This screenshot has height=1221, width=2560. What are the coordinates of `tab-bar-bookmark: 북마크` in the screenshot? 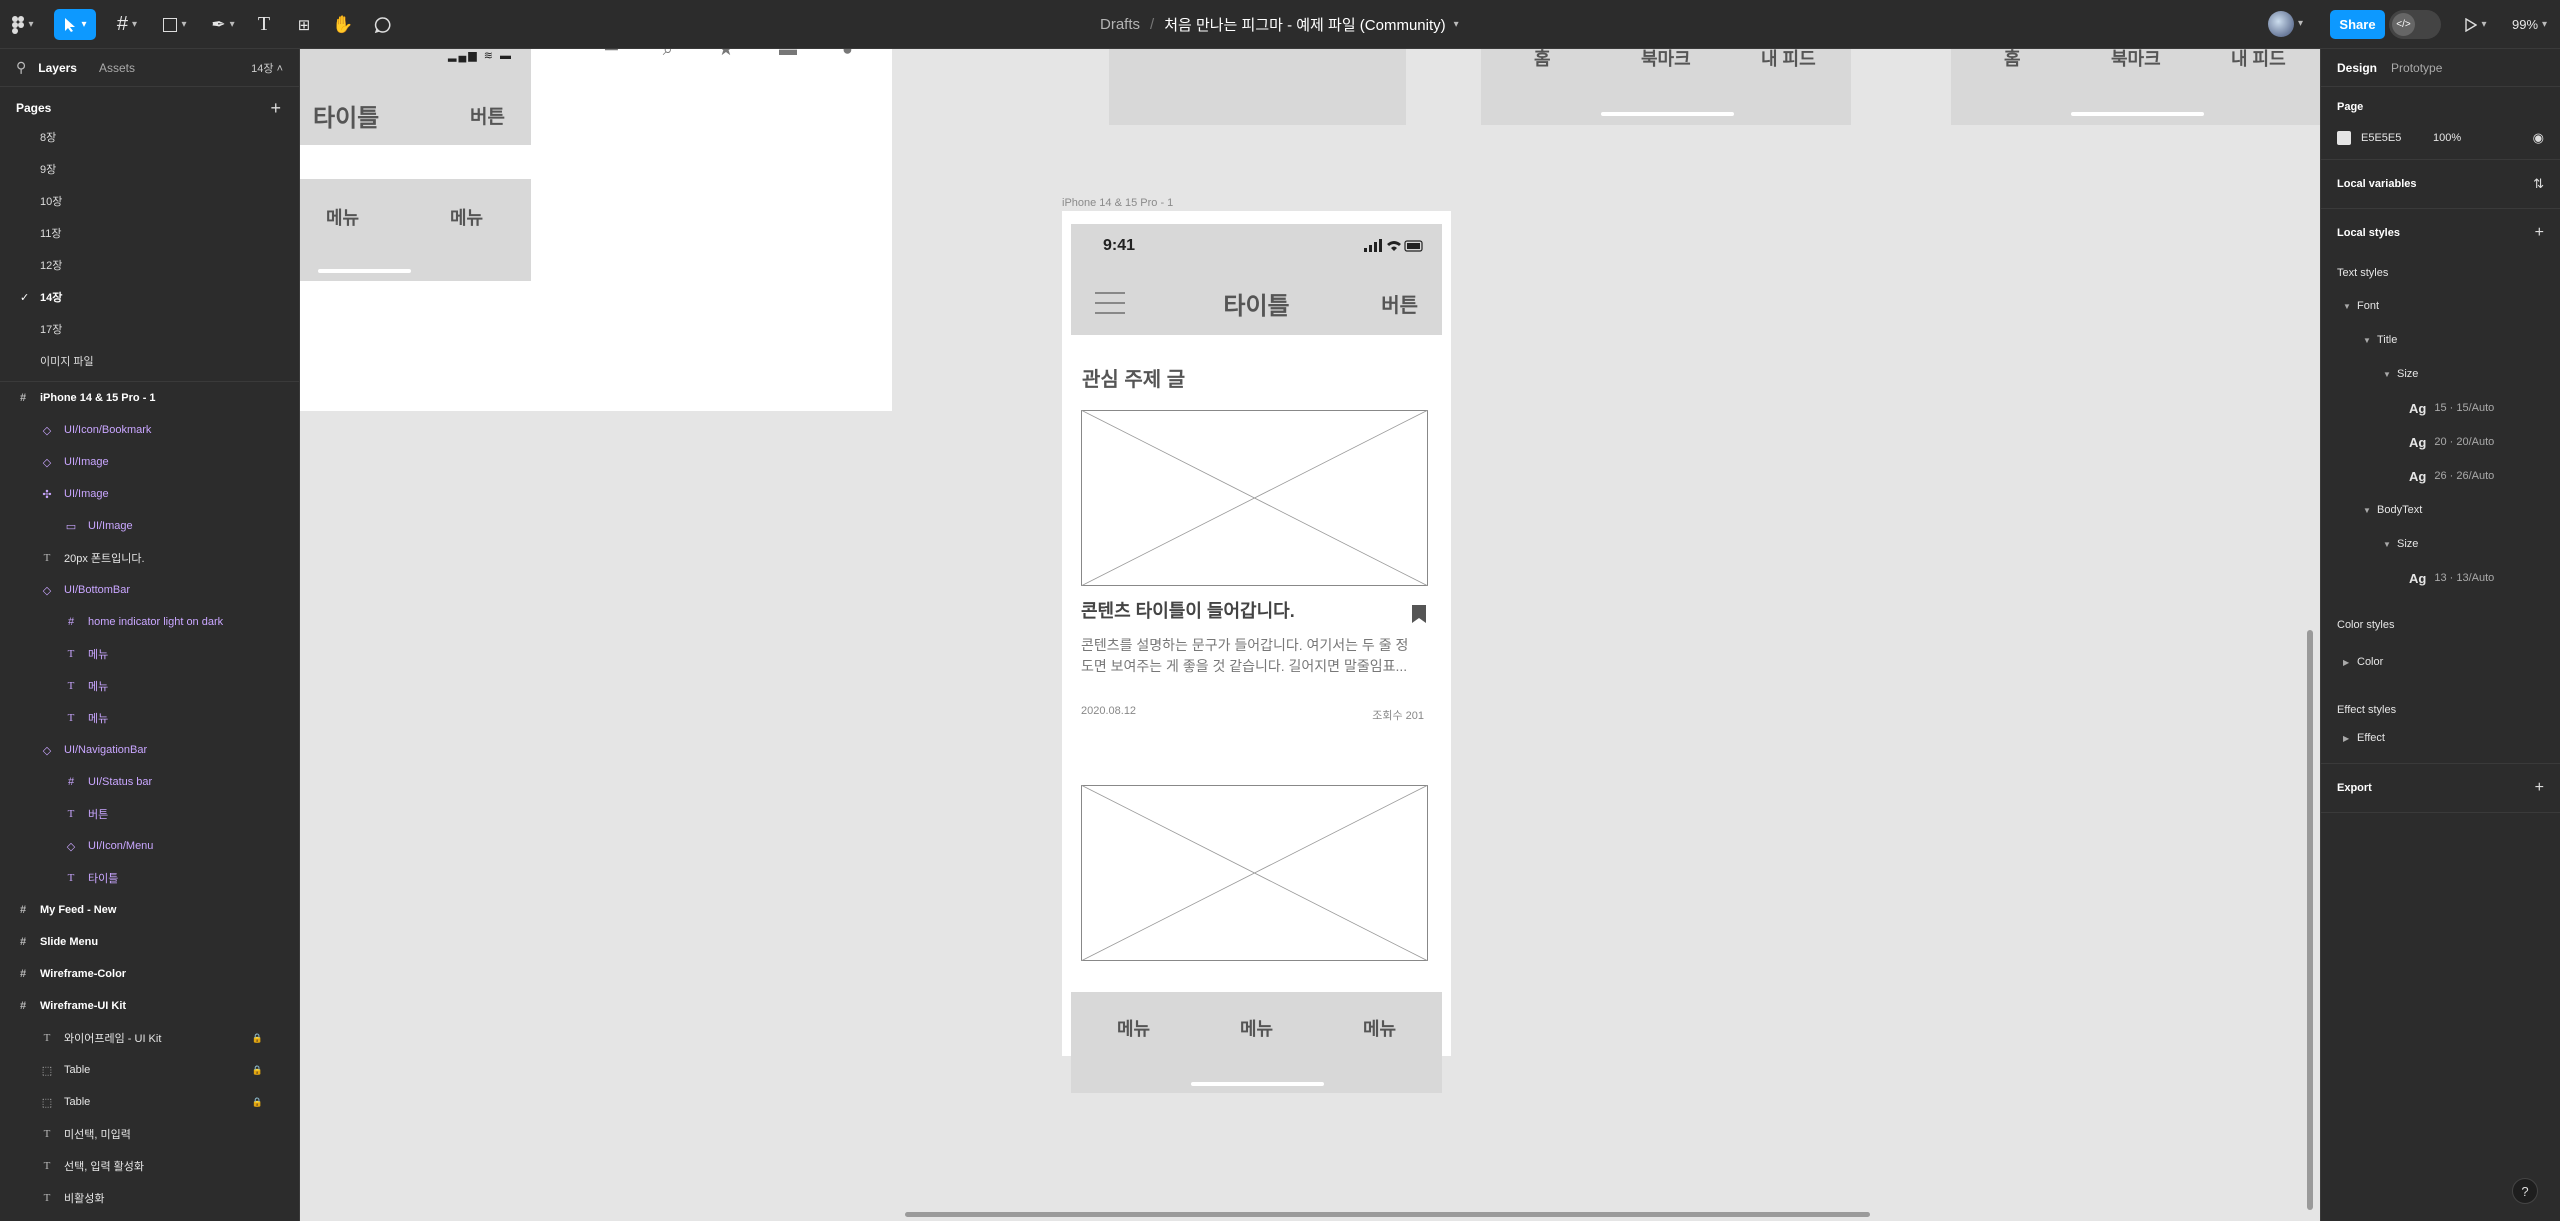 It's located at (2136, 59).